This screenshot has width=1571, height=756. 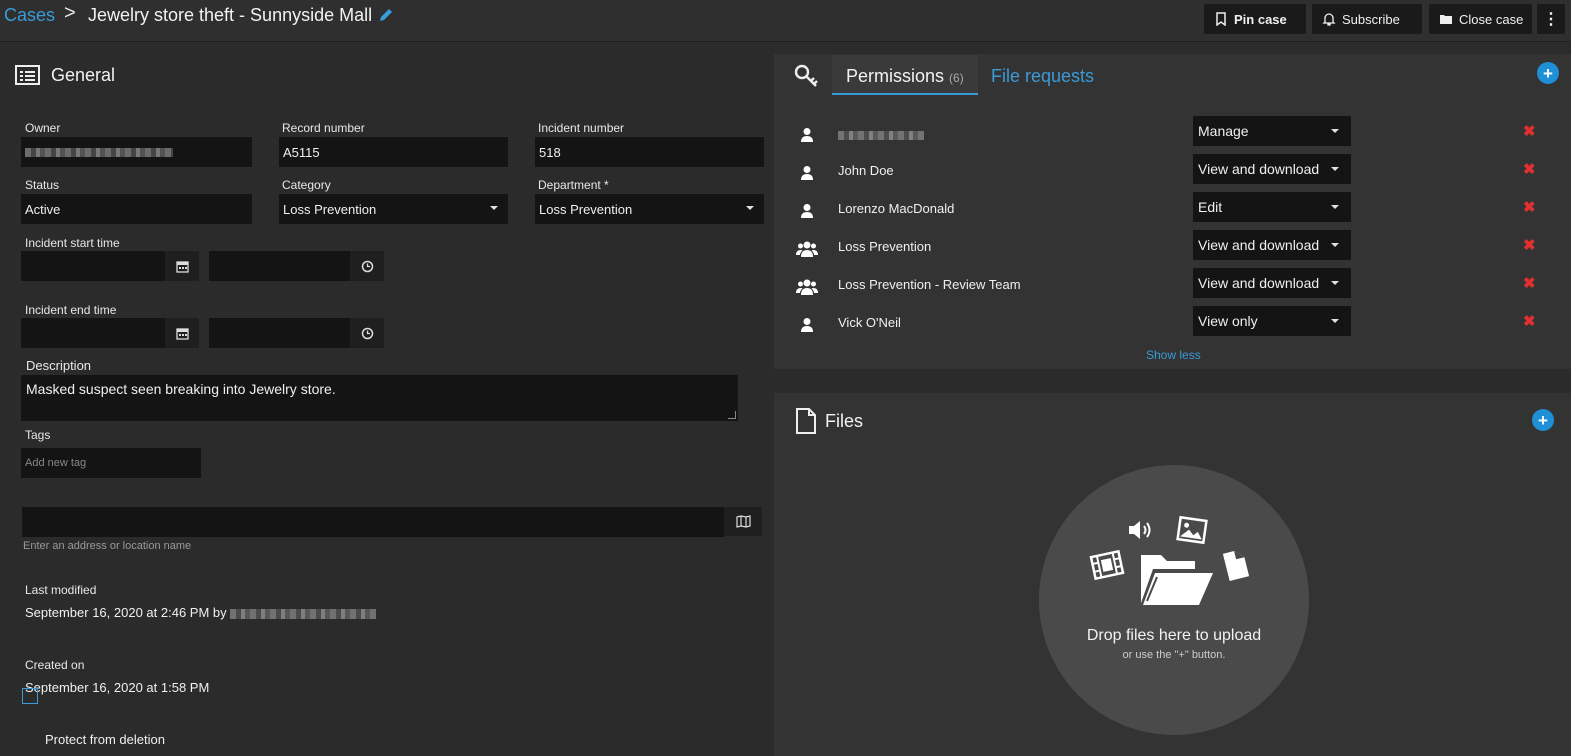 I want to click on permission-name: Loss Prevention - Review Team, so click(x=929, y=284).